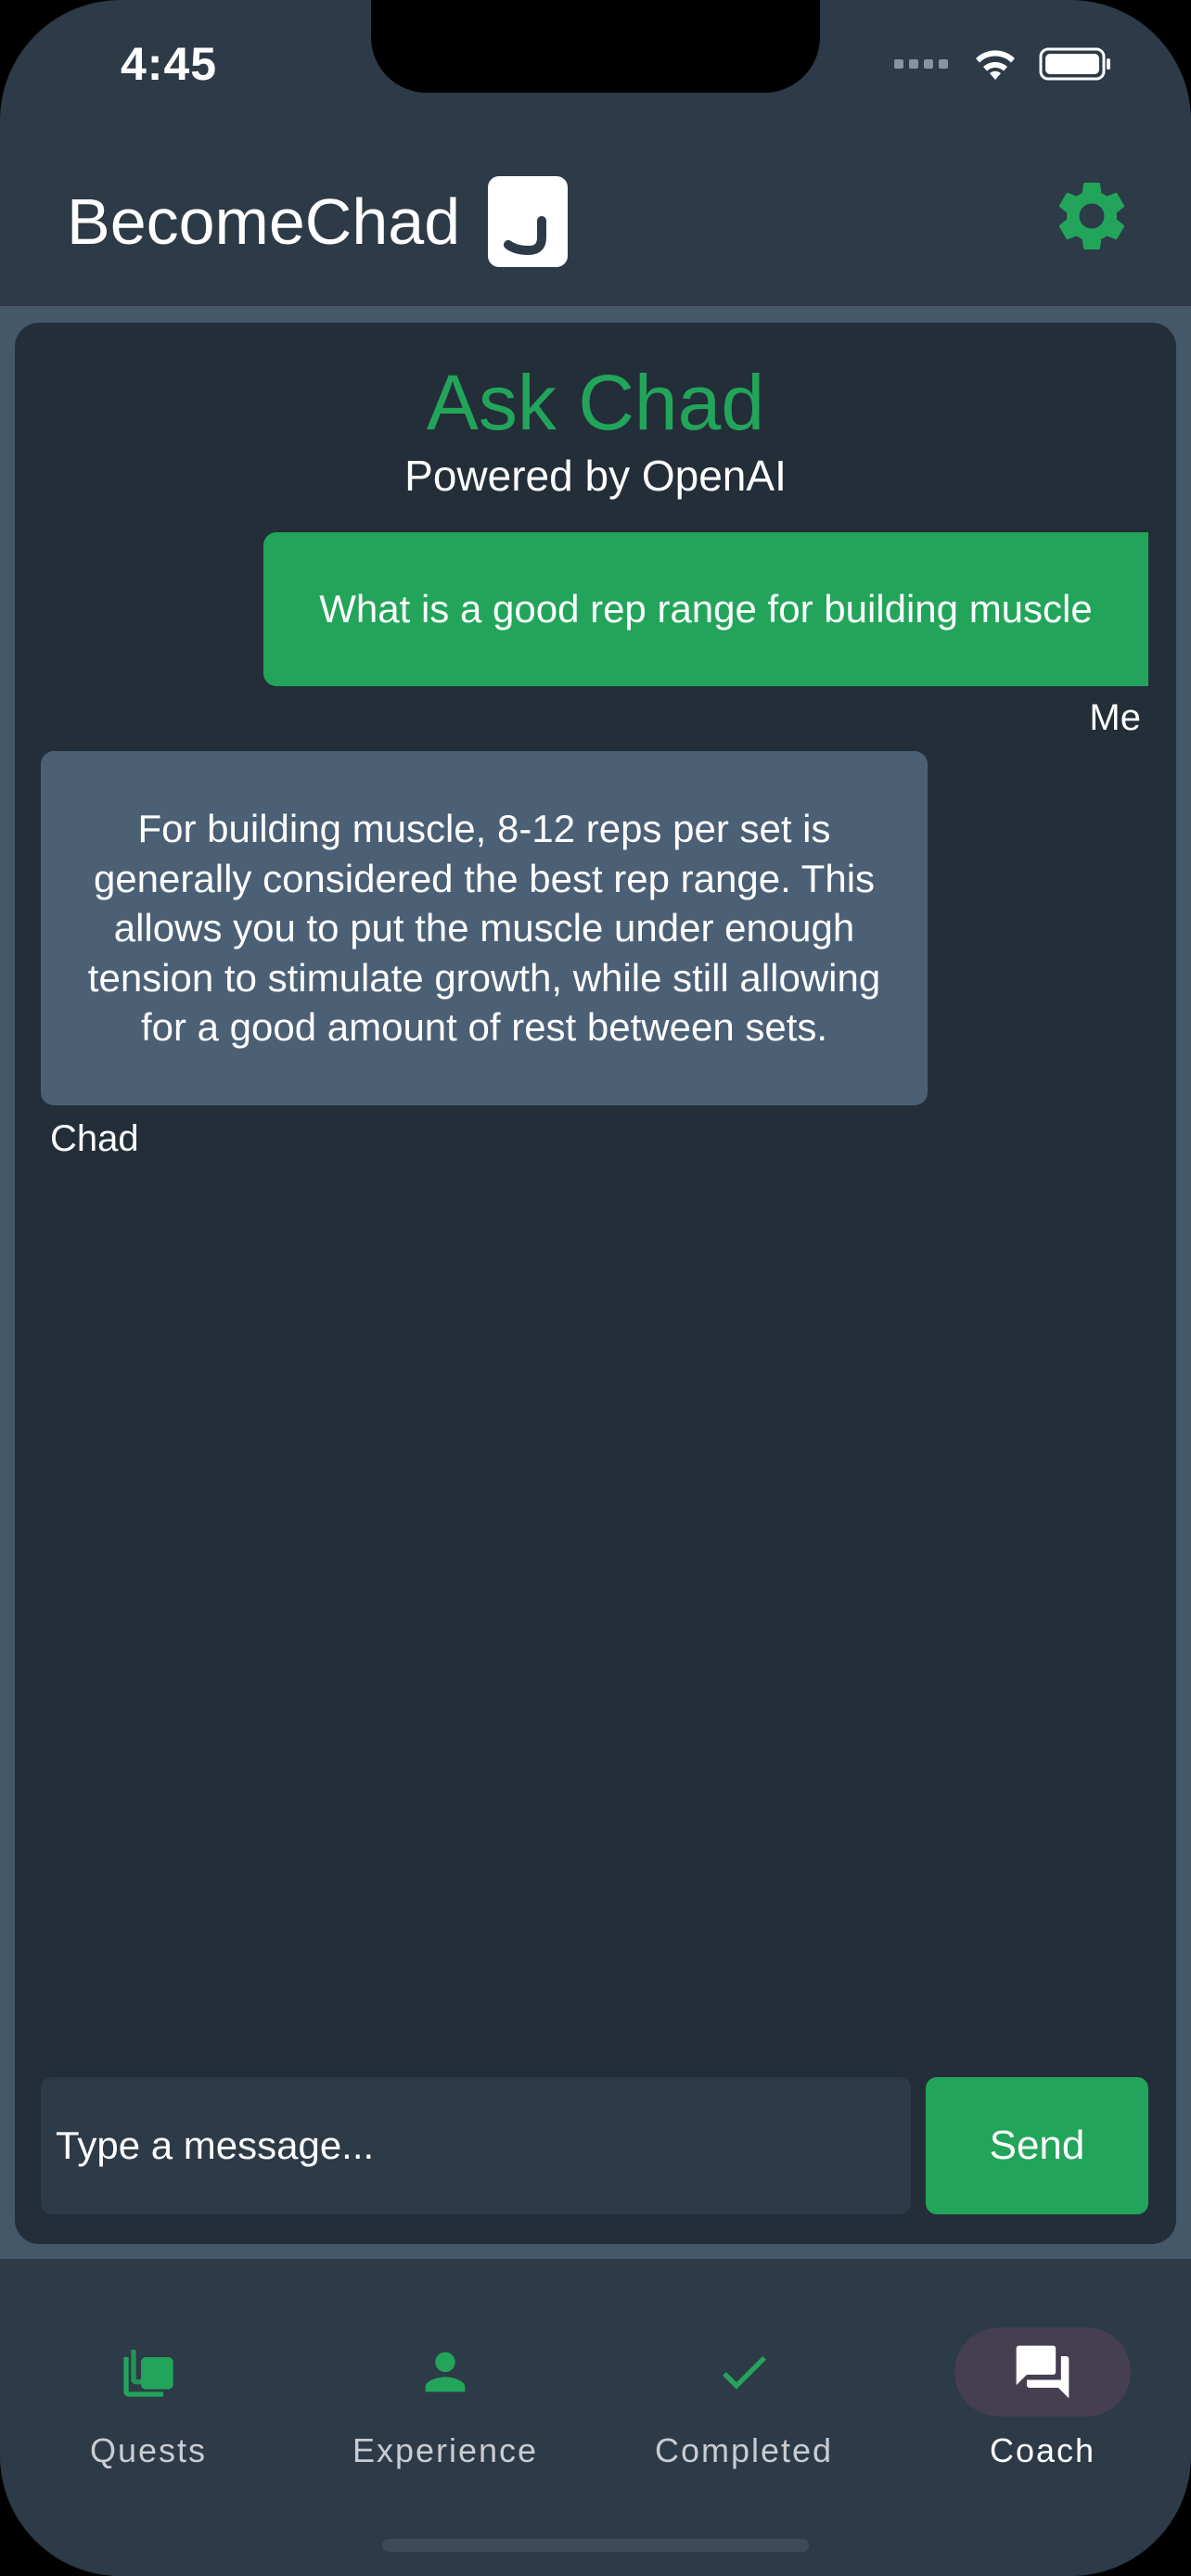 Image resolution: width=1191 pixels, height=2576 pixels. Describe the element at coordinates (445, 2450) in the screenshot. I see `nav-label: Experience` at that location.